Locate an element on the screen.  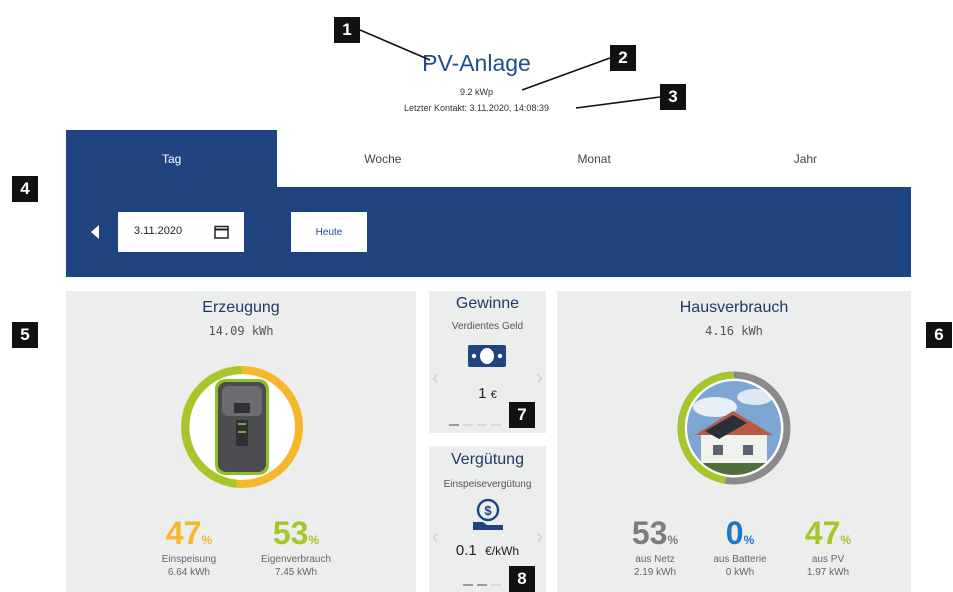
house-total: 4.16 kWh is located at coordinates (734, 331).